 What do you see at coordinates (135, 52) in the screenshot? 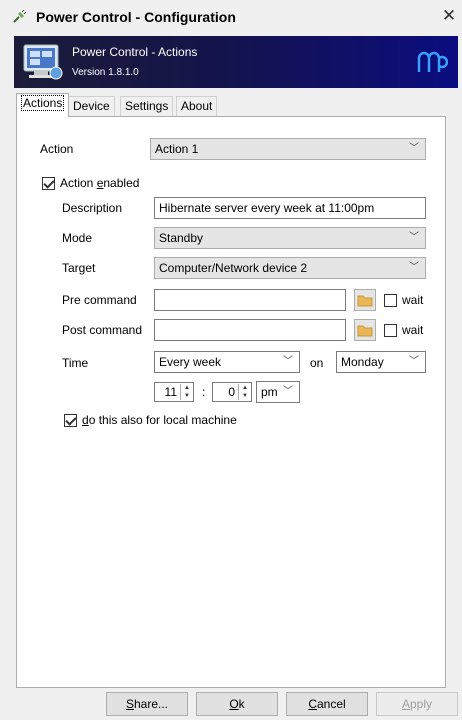
I see `banner-title: Power Control - Actions` at bounding box center [135, 52].